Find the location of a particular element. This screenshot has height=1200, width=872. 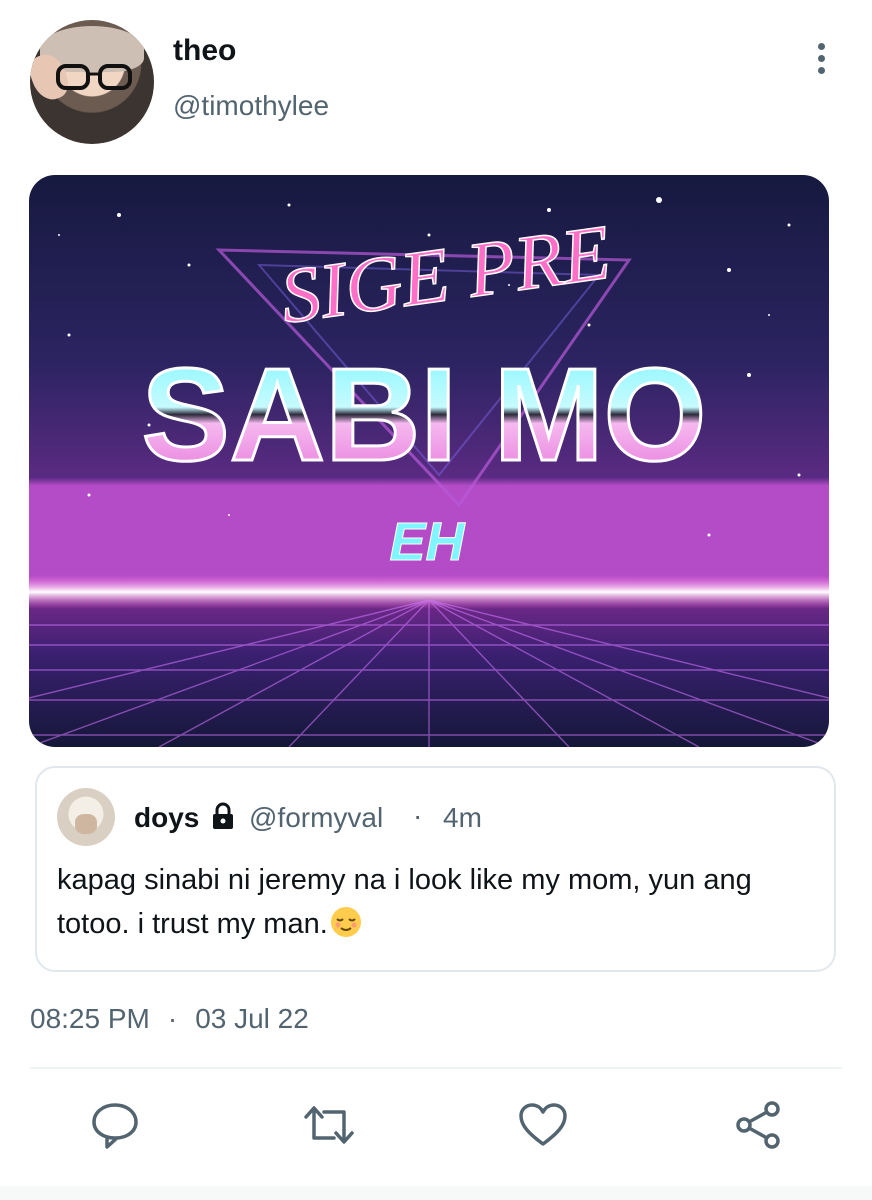

divider is located at coordinates (436, 1068).